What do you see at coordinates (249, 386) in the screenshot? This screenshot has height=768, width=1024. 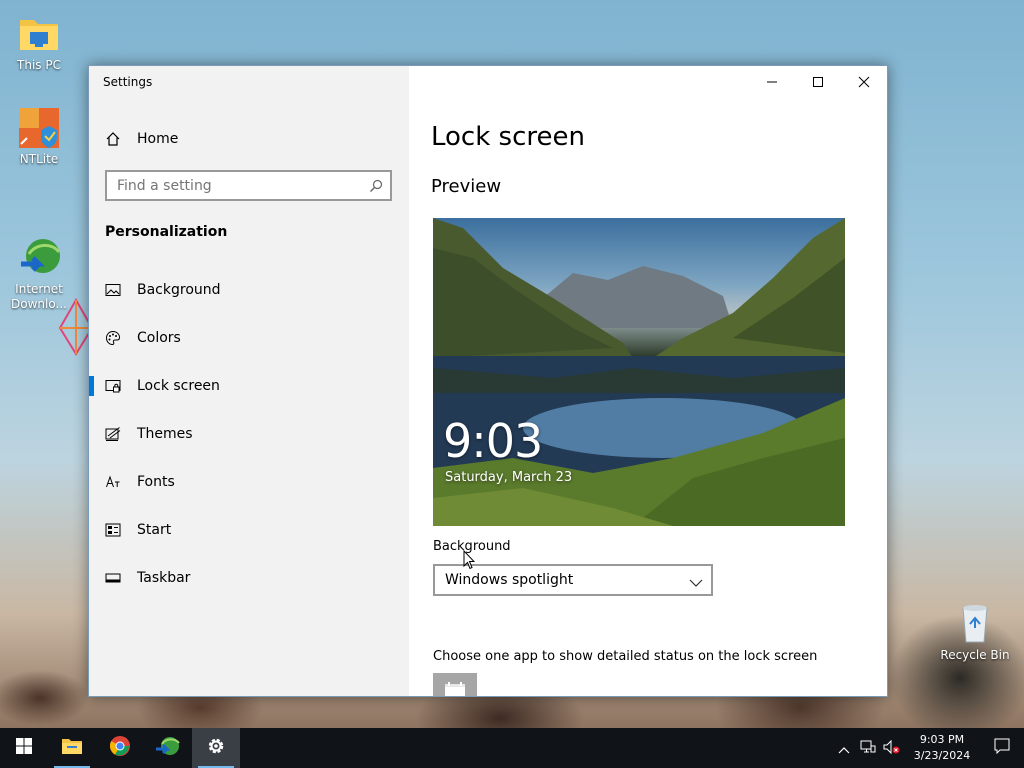 I see `nav-item-lock-screen: Lock screen` at bounding box center [249, 386].